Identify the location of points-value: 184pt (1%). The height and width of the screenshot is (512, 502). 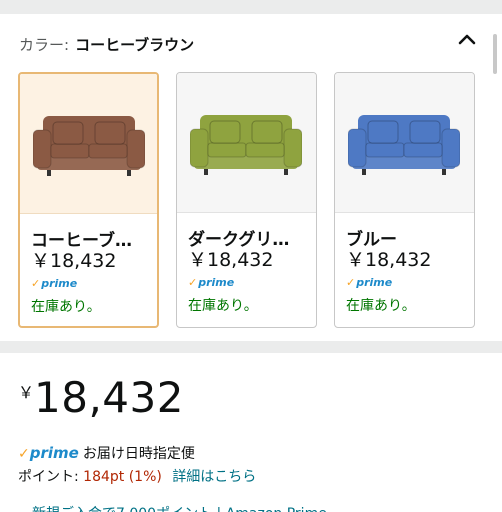
(122, 477).